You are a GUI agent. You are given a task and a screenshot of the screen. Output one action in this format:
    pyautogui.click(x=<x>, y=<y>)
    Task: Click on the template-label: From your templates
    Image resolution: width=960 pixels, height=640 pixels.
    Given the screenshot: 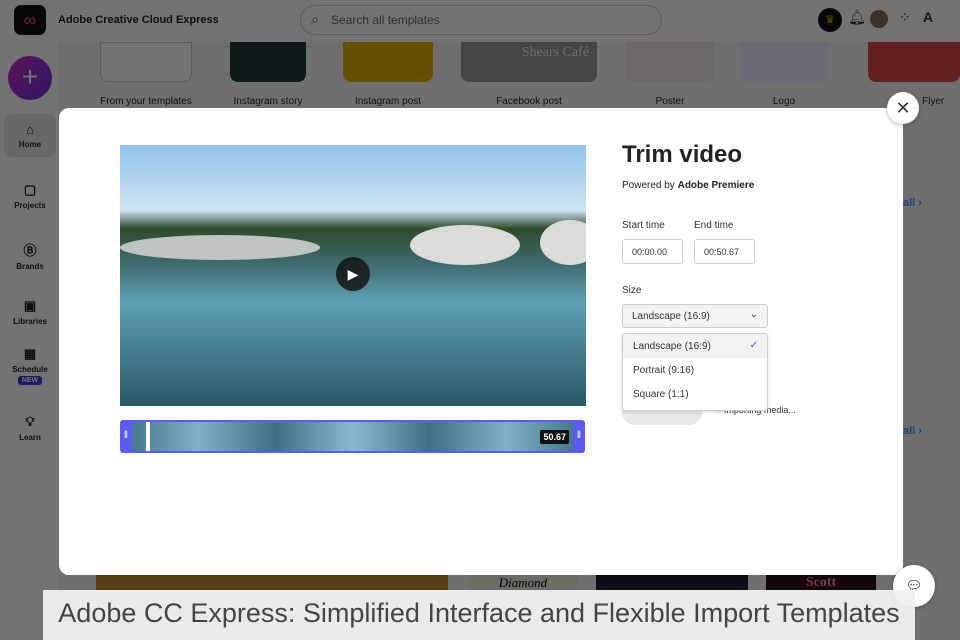 What is the action you would take?
    pyautogui.click(x=146, y=101)
    